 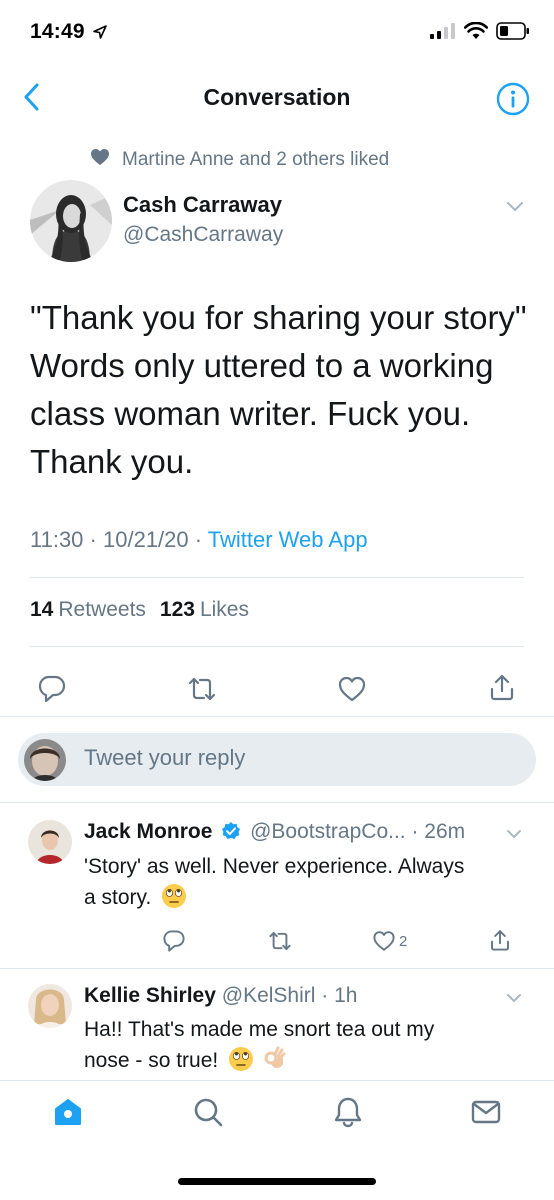 I want to click on search-icon, so click(x=208, y=1112).